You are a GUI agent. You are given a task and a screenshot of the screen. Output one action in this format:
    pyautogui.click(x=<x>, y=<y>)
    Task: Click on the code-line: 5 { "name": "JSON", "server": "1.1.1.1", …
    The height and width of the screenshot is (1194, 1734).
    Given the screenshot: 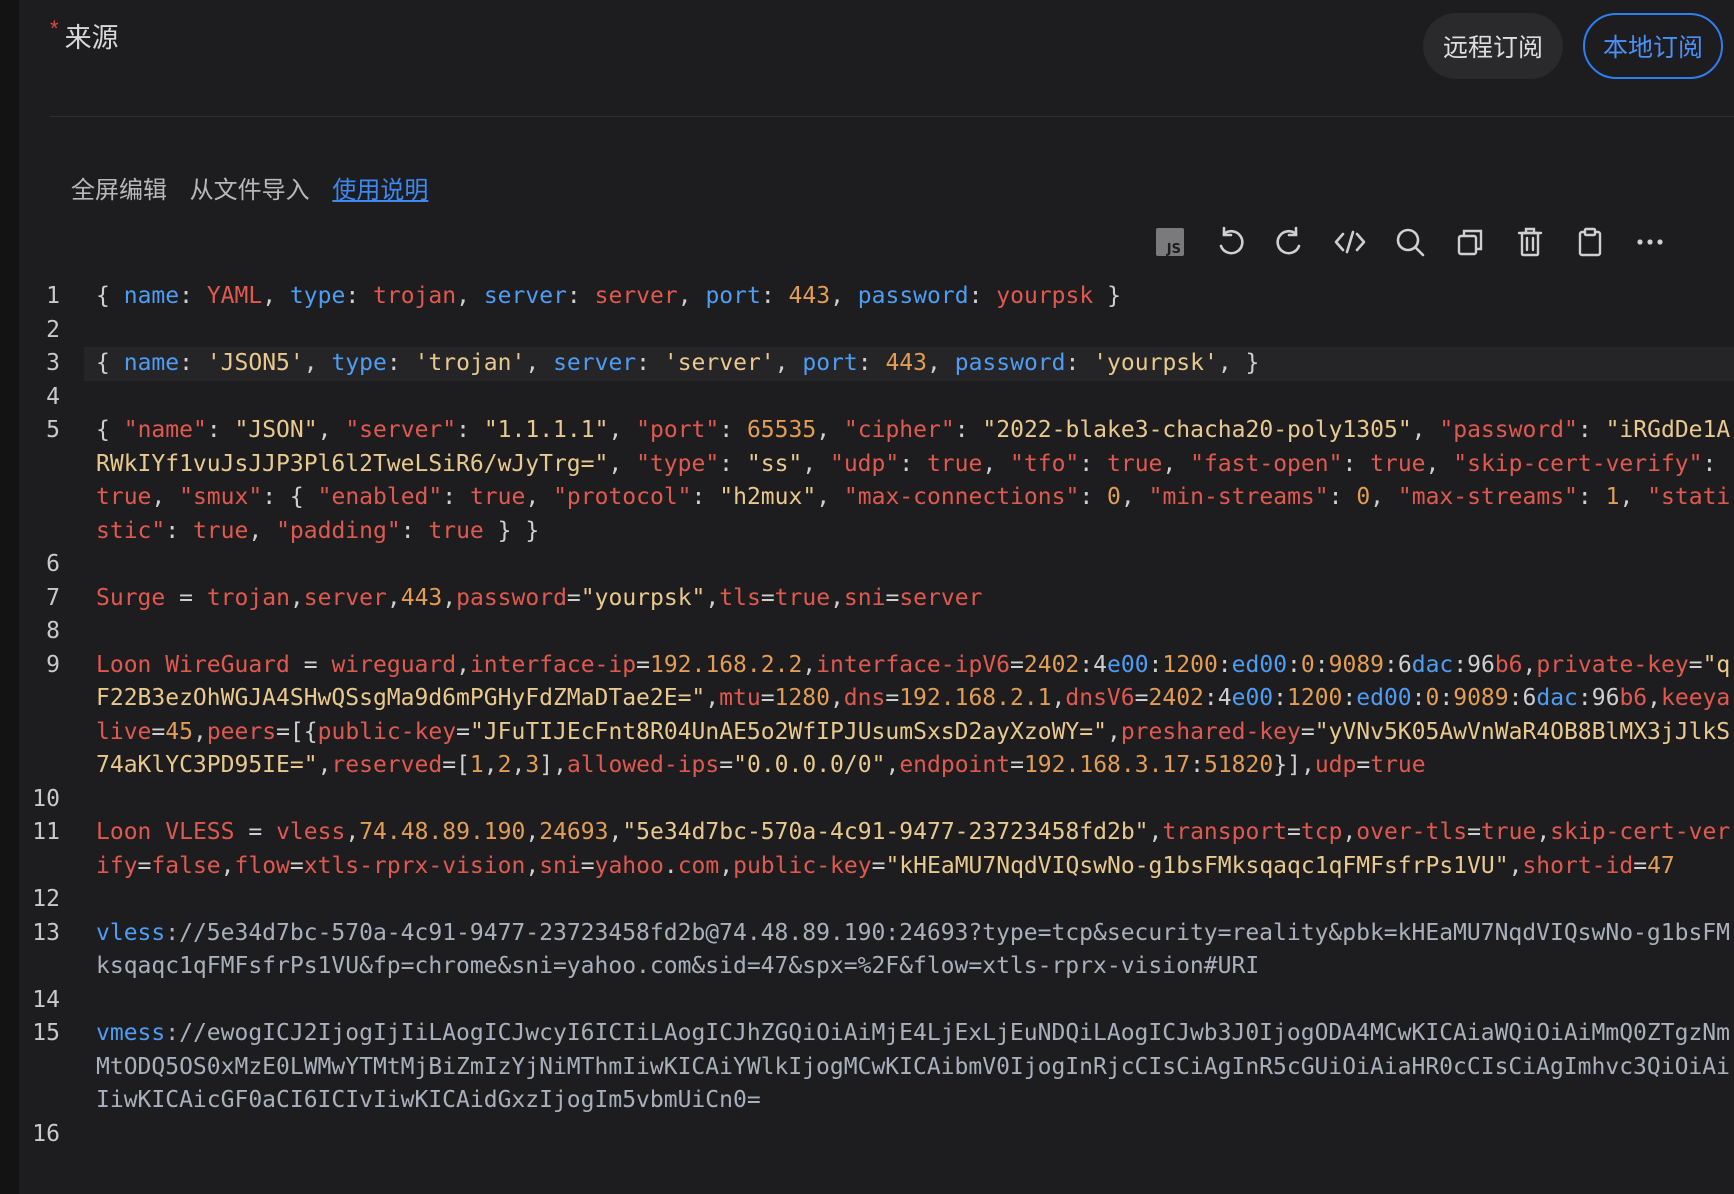 What is the action you would take?
    pyautogui.click(x=867, y=481)
    